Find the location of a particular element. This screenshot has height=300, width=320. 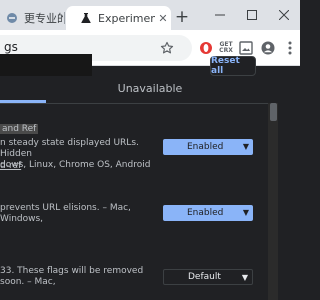

flask-icon is located at coordinates (86, 18).